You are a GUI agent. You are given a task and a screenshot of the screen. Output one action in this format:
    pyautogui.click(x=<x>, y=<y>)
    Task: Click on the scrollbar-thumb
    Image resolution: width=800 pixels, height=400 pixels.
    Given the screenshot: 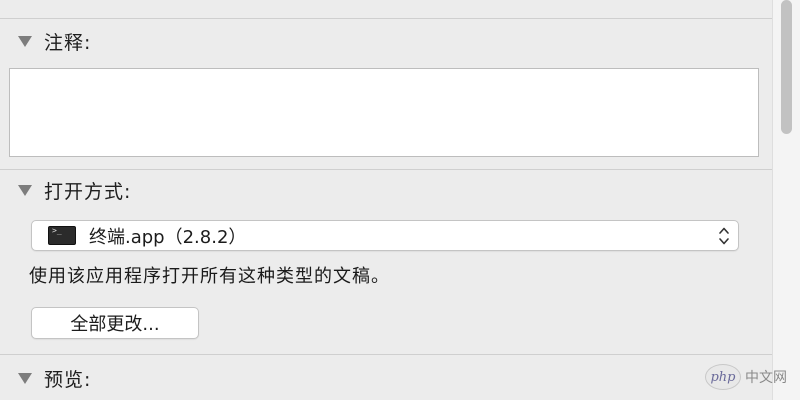 What is the action you would take?
    pyautogui.click(x=786, y=67)
    